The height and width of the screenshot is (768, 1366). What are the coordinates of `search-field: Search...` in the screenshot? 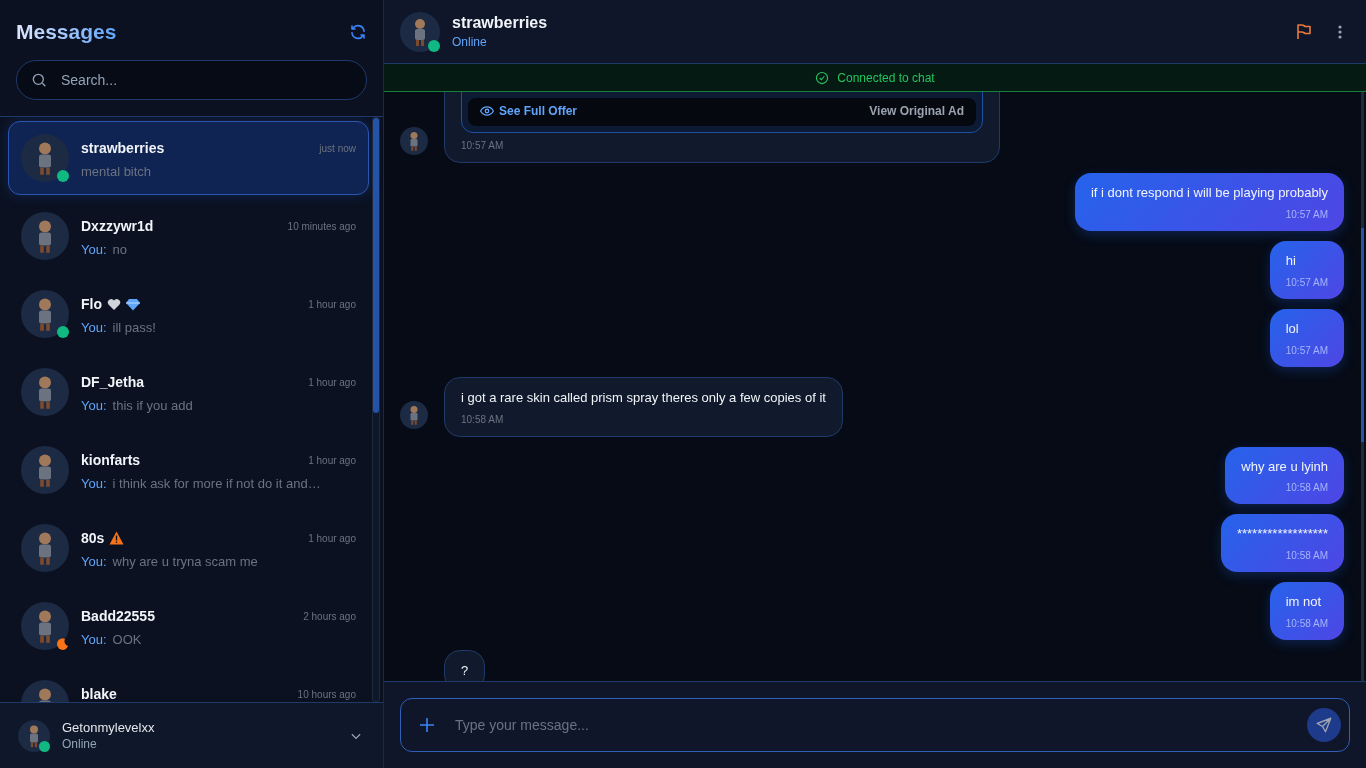 It's located at (205, 80).